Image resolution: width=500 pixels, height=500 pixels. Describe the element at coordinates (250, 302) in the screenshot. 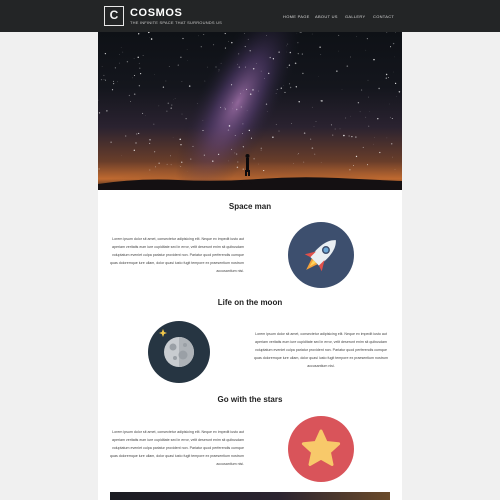

I see `section-title-life-on-the-moon: Life on the moon` at that location.